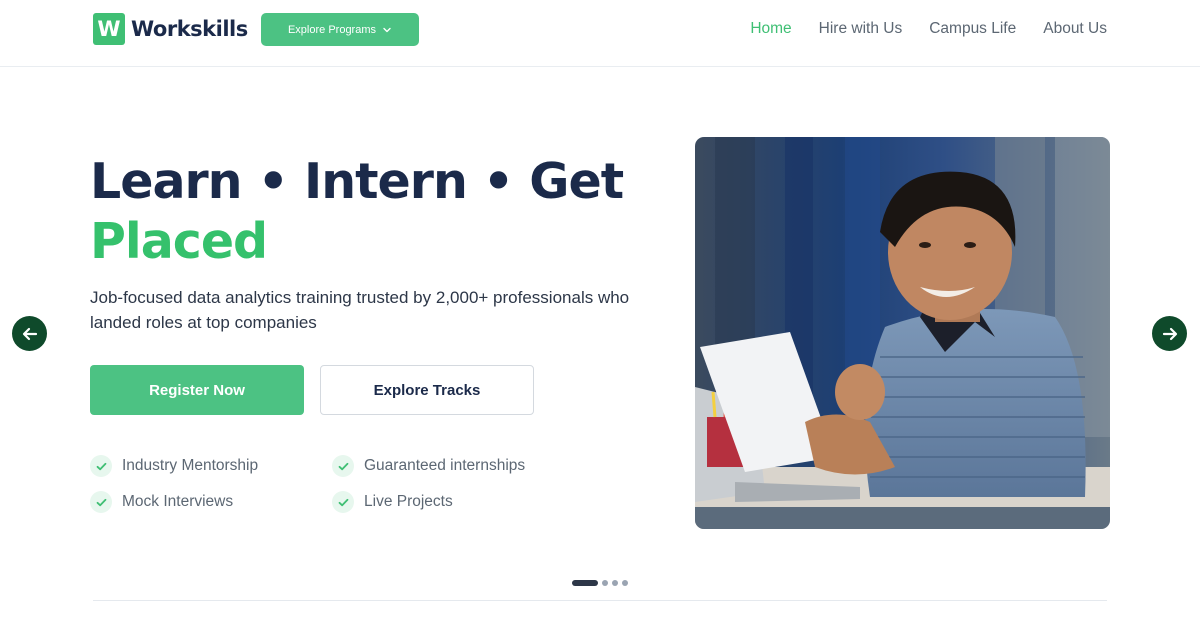 This screenshot has width=1200, height=630. What do you see at coordinates (408, 501) in the screenshot?
I see `feature-label: Live Projects` at bounding box center [408, 501].